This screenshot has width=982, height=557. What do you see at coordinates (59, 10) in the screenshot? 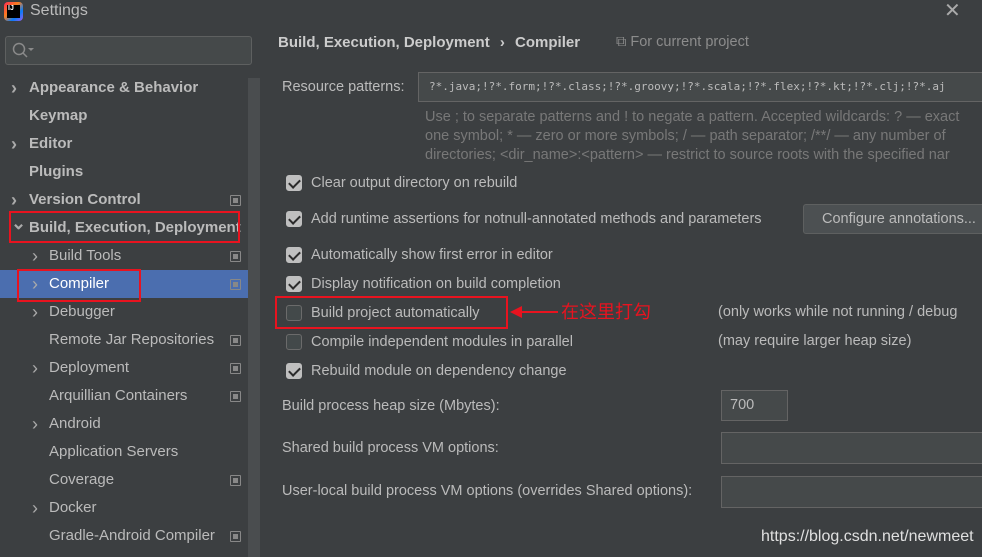
I see `window-title: Settings` at bounding box center [59, 10].